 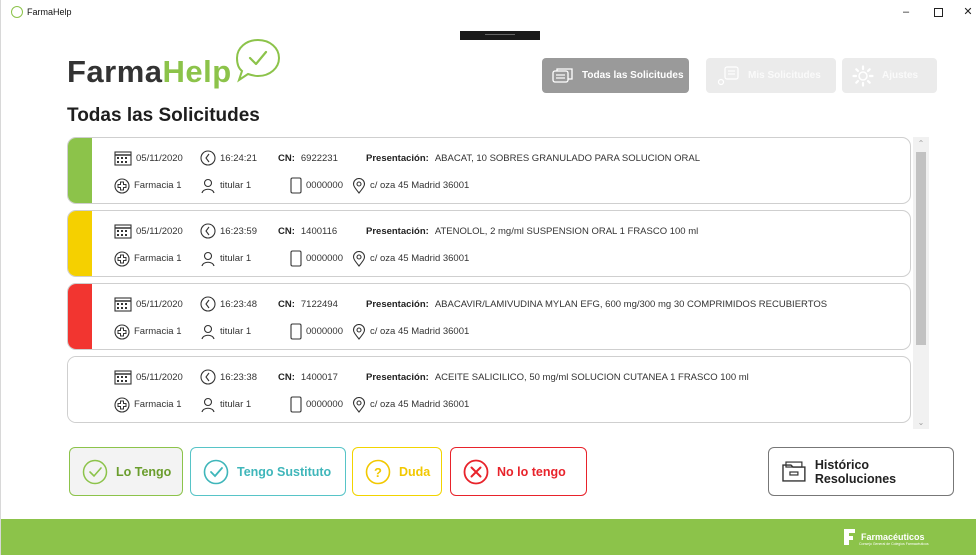 What do you see at coordinates (921, 422) in the screenshot?
I see `scroll-down-icon: ⌄` at bounding box center [921, 422].